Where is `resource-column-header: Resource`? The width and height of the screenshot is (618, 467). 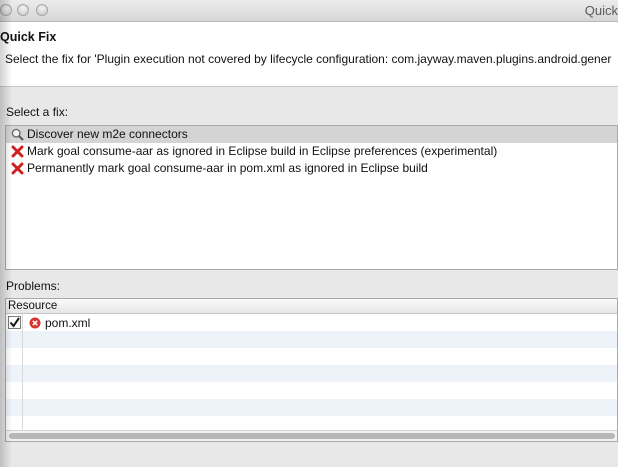 resource-column-header: Resource is located at coordinates (311, 306).